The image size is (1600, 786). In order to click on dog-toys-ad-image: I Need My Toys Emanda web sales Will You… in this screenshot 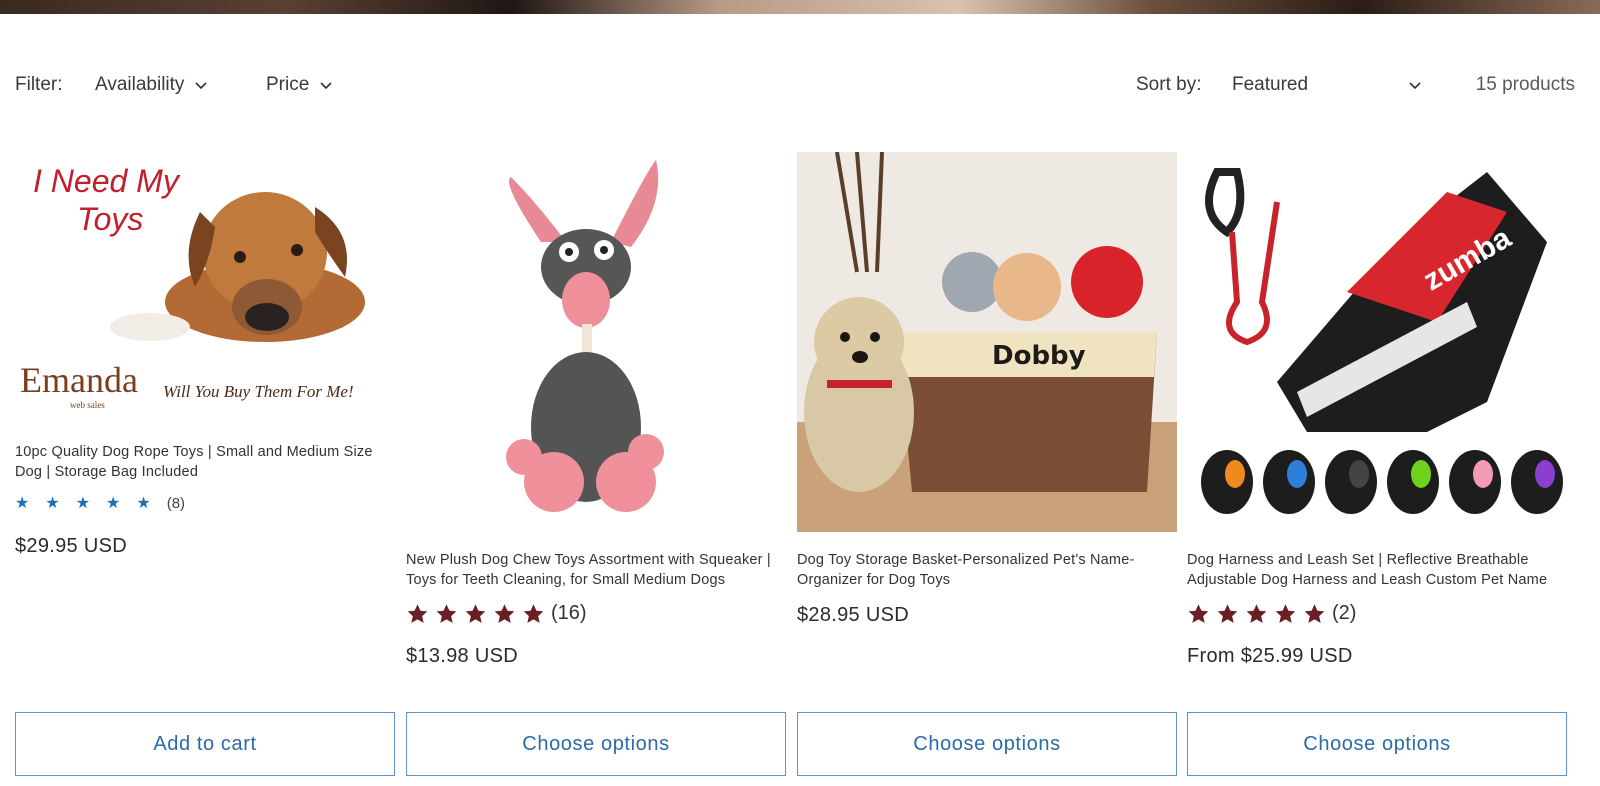, I will do `click(205, 287)`.